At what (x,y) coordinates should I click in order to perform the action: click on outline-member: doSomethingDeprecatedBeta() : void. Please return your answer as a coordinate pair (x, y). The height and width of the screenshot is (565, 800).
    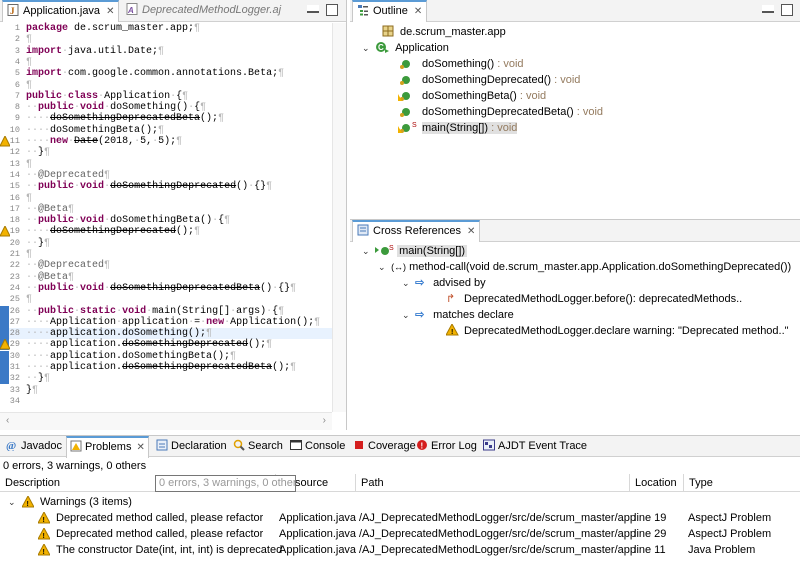
    Looking at the image, I should click on (500, 112).